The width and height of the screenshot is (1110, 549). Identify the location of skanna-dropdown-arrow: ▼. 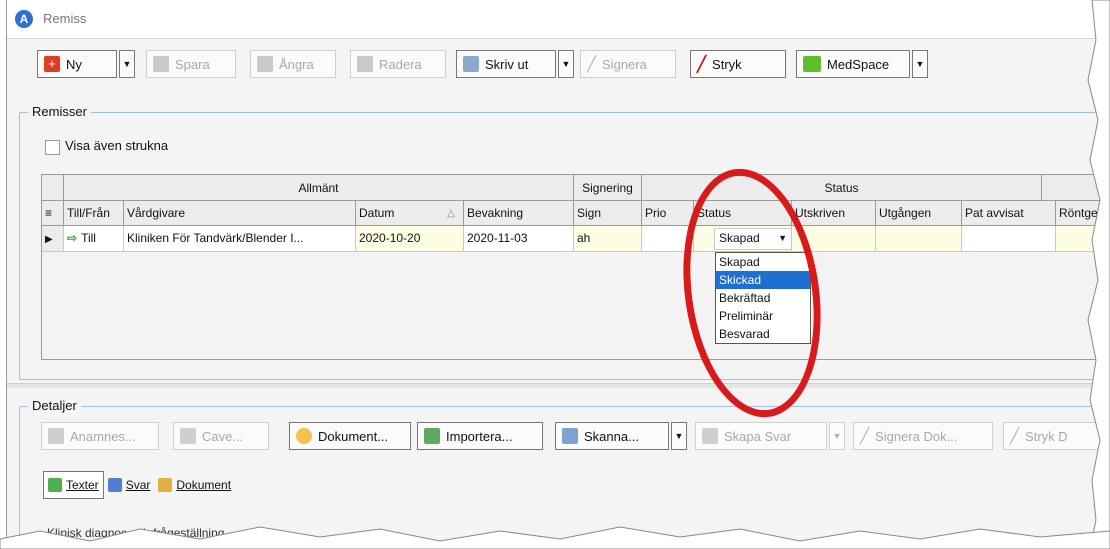
(679, 436).